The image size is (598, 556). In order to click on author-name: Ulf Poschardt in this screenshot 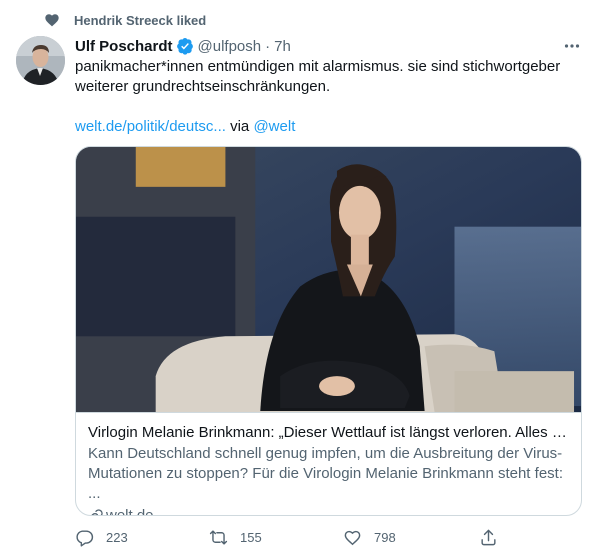, I will do `click(124, 46)`.